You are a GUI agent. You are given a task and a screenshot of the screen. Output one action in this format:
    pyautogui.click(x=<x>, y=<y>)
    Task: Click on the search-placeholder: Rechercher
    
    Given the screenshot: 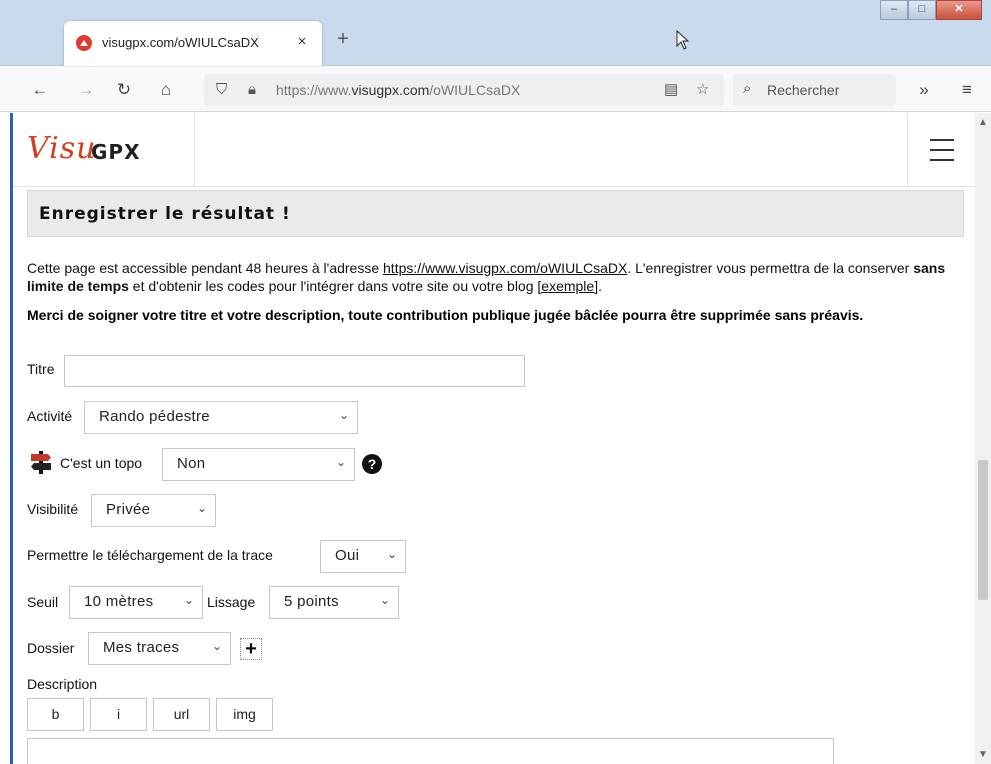 What is the action you would take?
    pyautogui.click(x=803, y=90)
    